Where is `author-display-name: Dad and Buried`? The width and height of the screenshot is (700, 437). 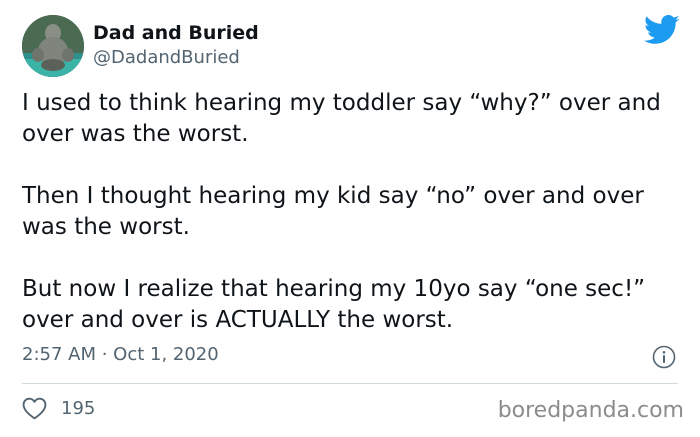
author-display-name: Dad and Buried is located at coordinates (176, 33).